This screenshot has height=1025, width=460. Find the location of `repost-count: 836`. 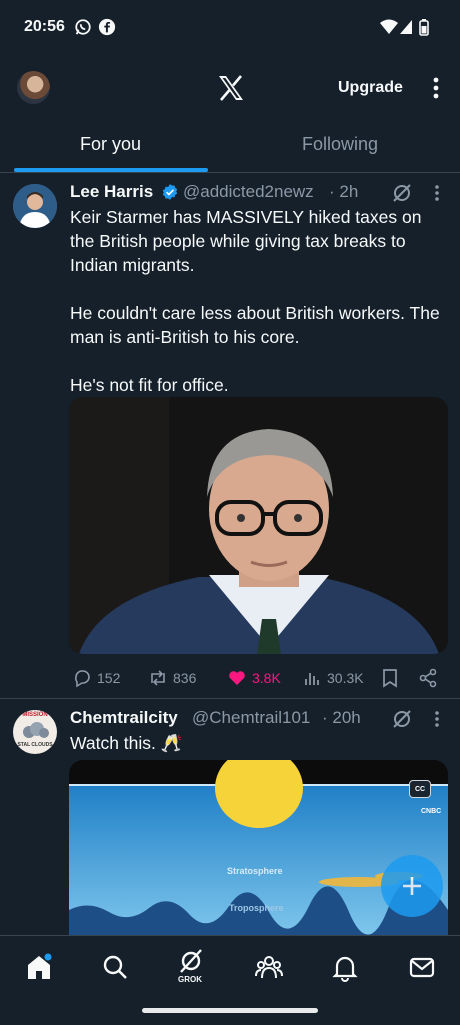

repost-count: 836 is located at coordinates (185, 678).